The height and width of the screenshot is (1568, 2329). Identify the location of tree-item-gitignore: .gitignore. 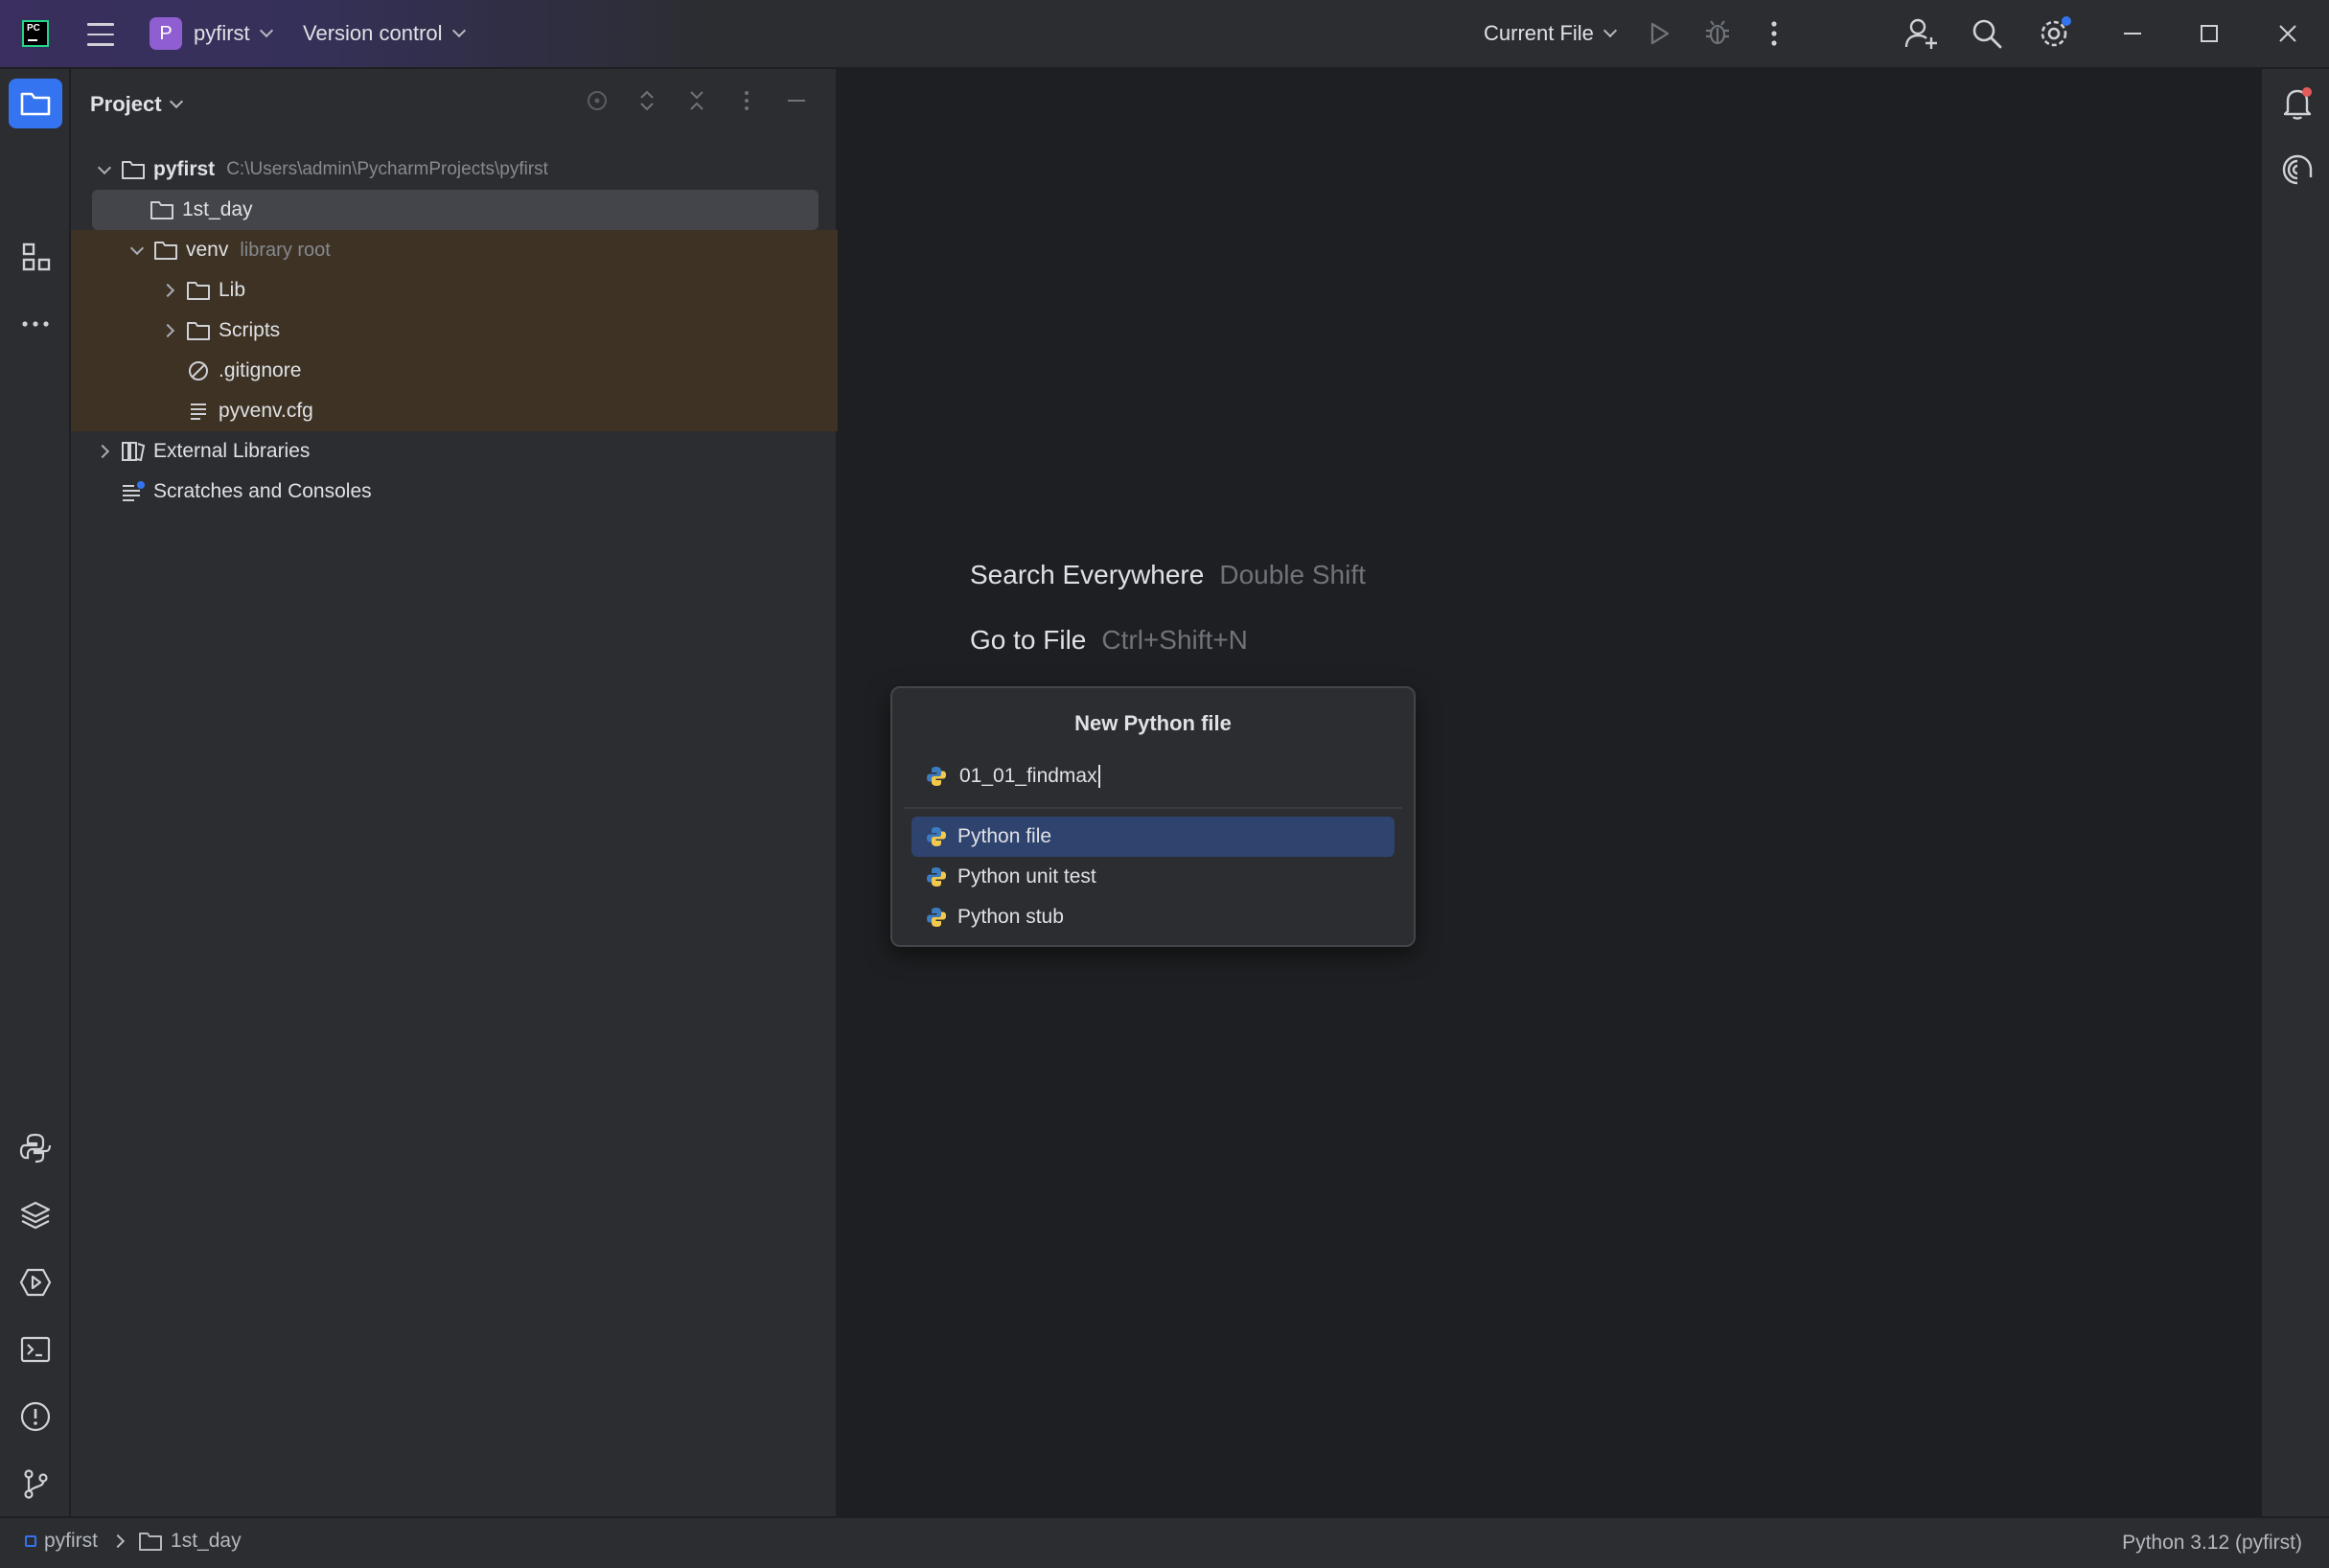
(455, 371).